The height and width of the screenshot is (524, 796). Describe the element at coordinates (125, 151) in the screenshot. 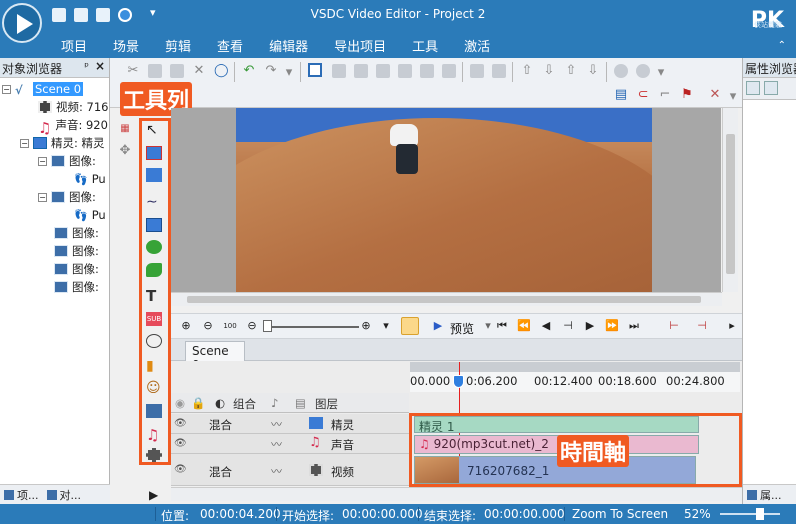

I see `move-cross-icon: ✥` at that location.